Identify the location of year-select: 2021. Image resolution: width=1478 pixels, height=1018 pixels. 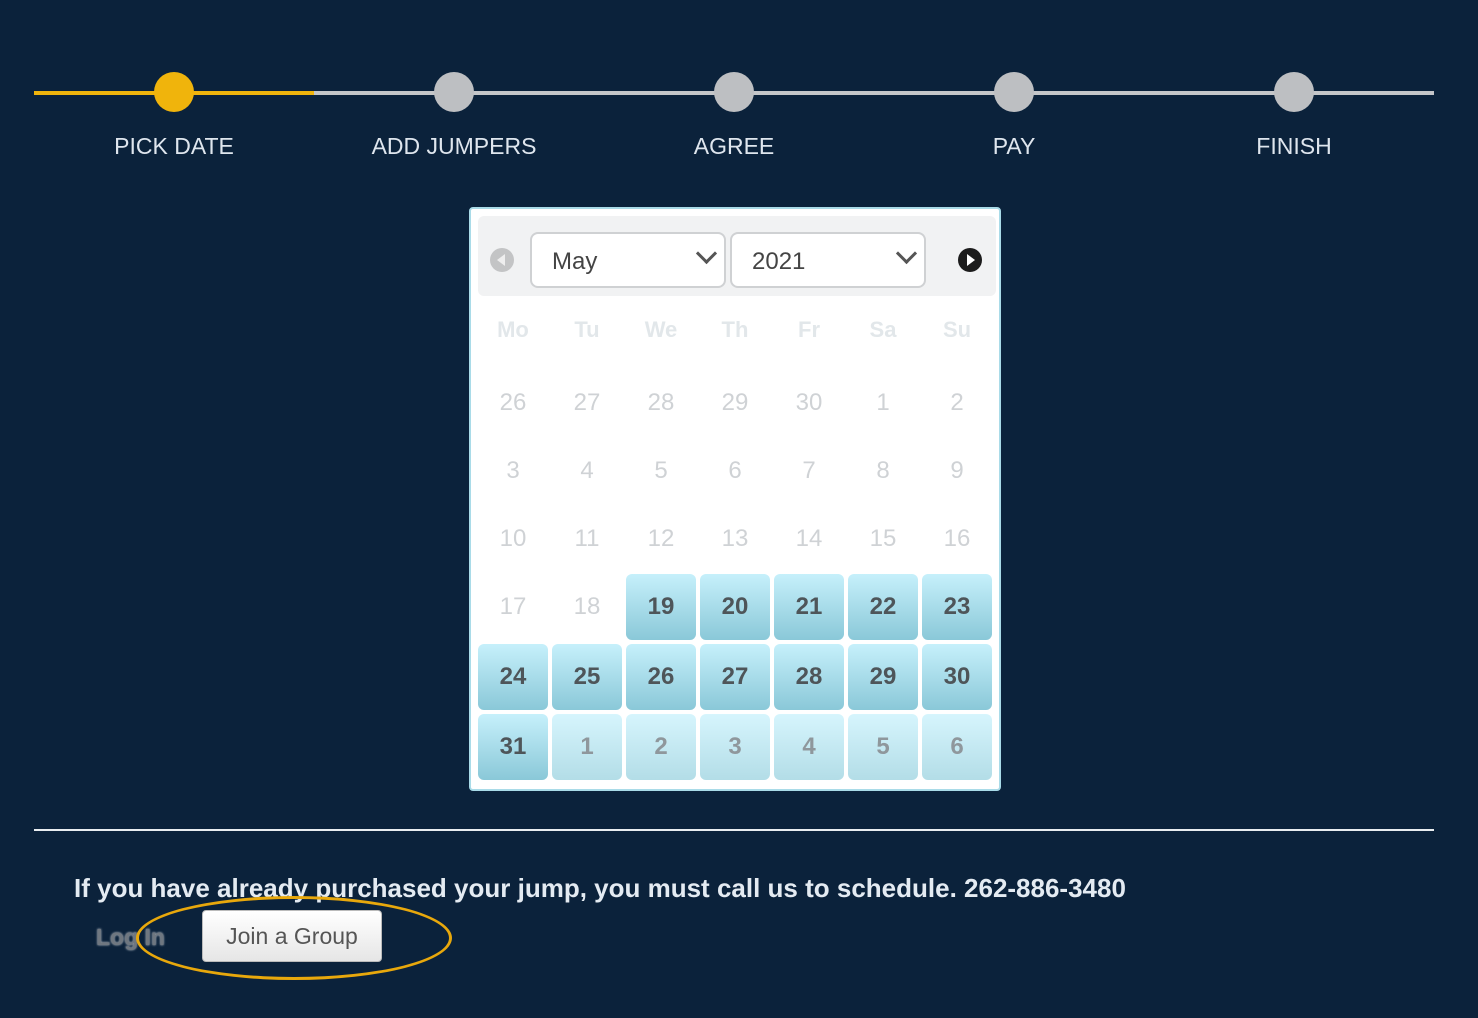
(828, 260).